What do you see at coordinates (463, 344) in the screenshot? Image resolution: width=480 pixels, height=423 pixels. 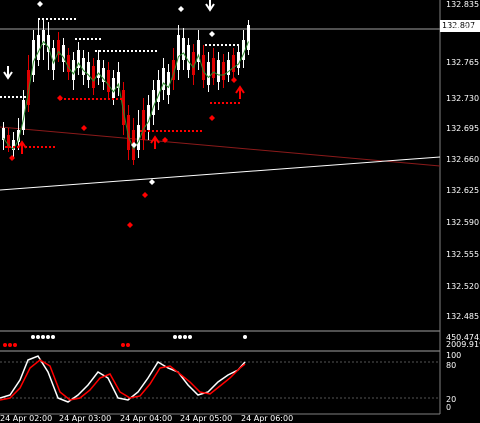 I see `mini-axis-label-2: 2009.919` at bounding box center [463, 344].